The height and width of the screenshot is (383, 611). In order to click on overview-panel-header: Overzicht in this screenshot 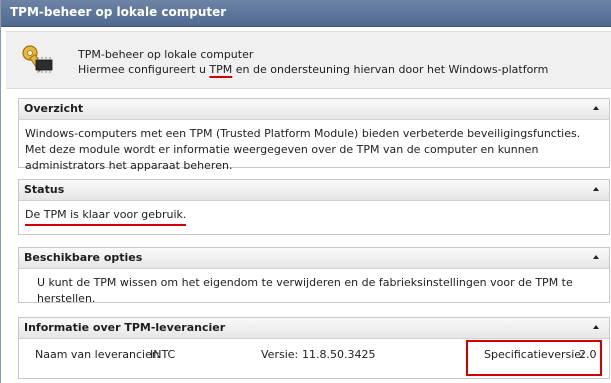, I will do `click(314, 109)`.